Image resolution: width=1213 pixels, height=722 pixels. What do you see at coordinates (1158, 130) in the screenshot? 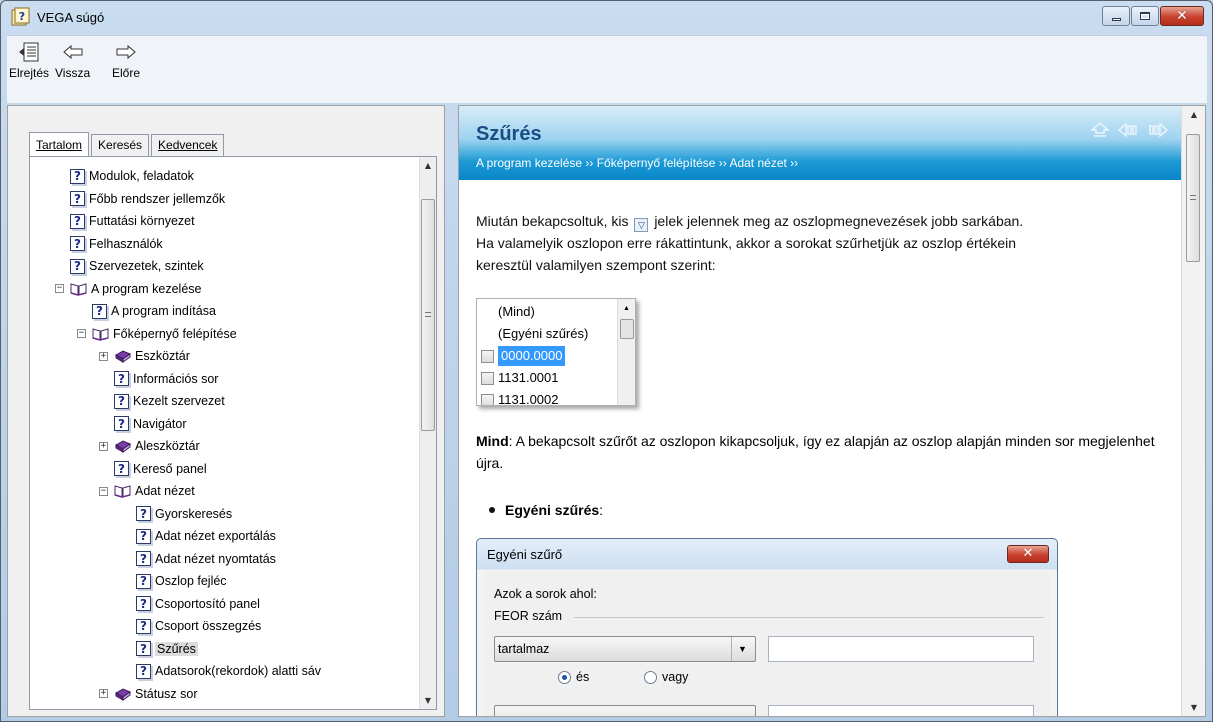
I see `next-topic-icon` at bounding box center [1158, 130].